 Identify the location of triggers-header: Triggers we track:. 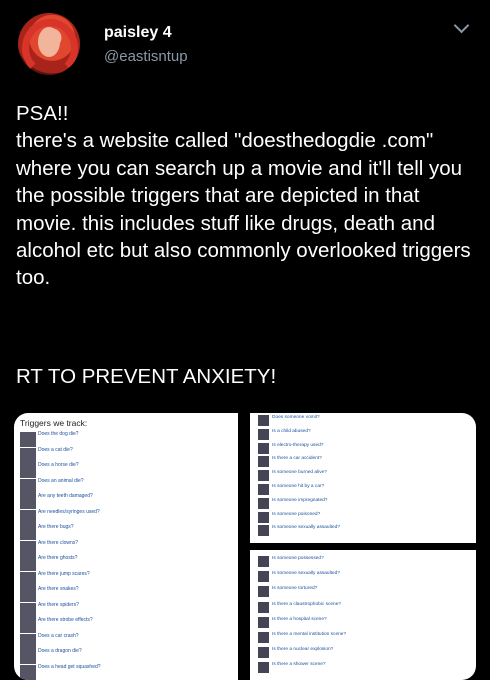
(54, 423).